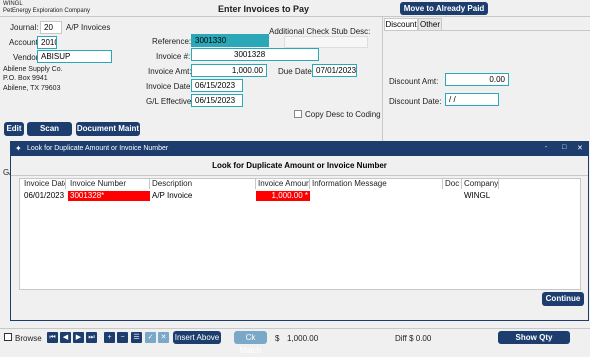 The width and height of the screenshot is (590, 357). What do you see at coordinates (229, 70) in the screenshot?
I see `invoice-amount-field: 1,000.00` at bounding box center [229, 70].